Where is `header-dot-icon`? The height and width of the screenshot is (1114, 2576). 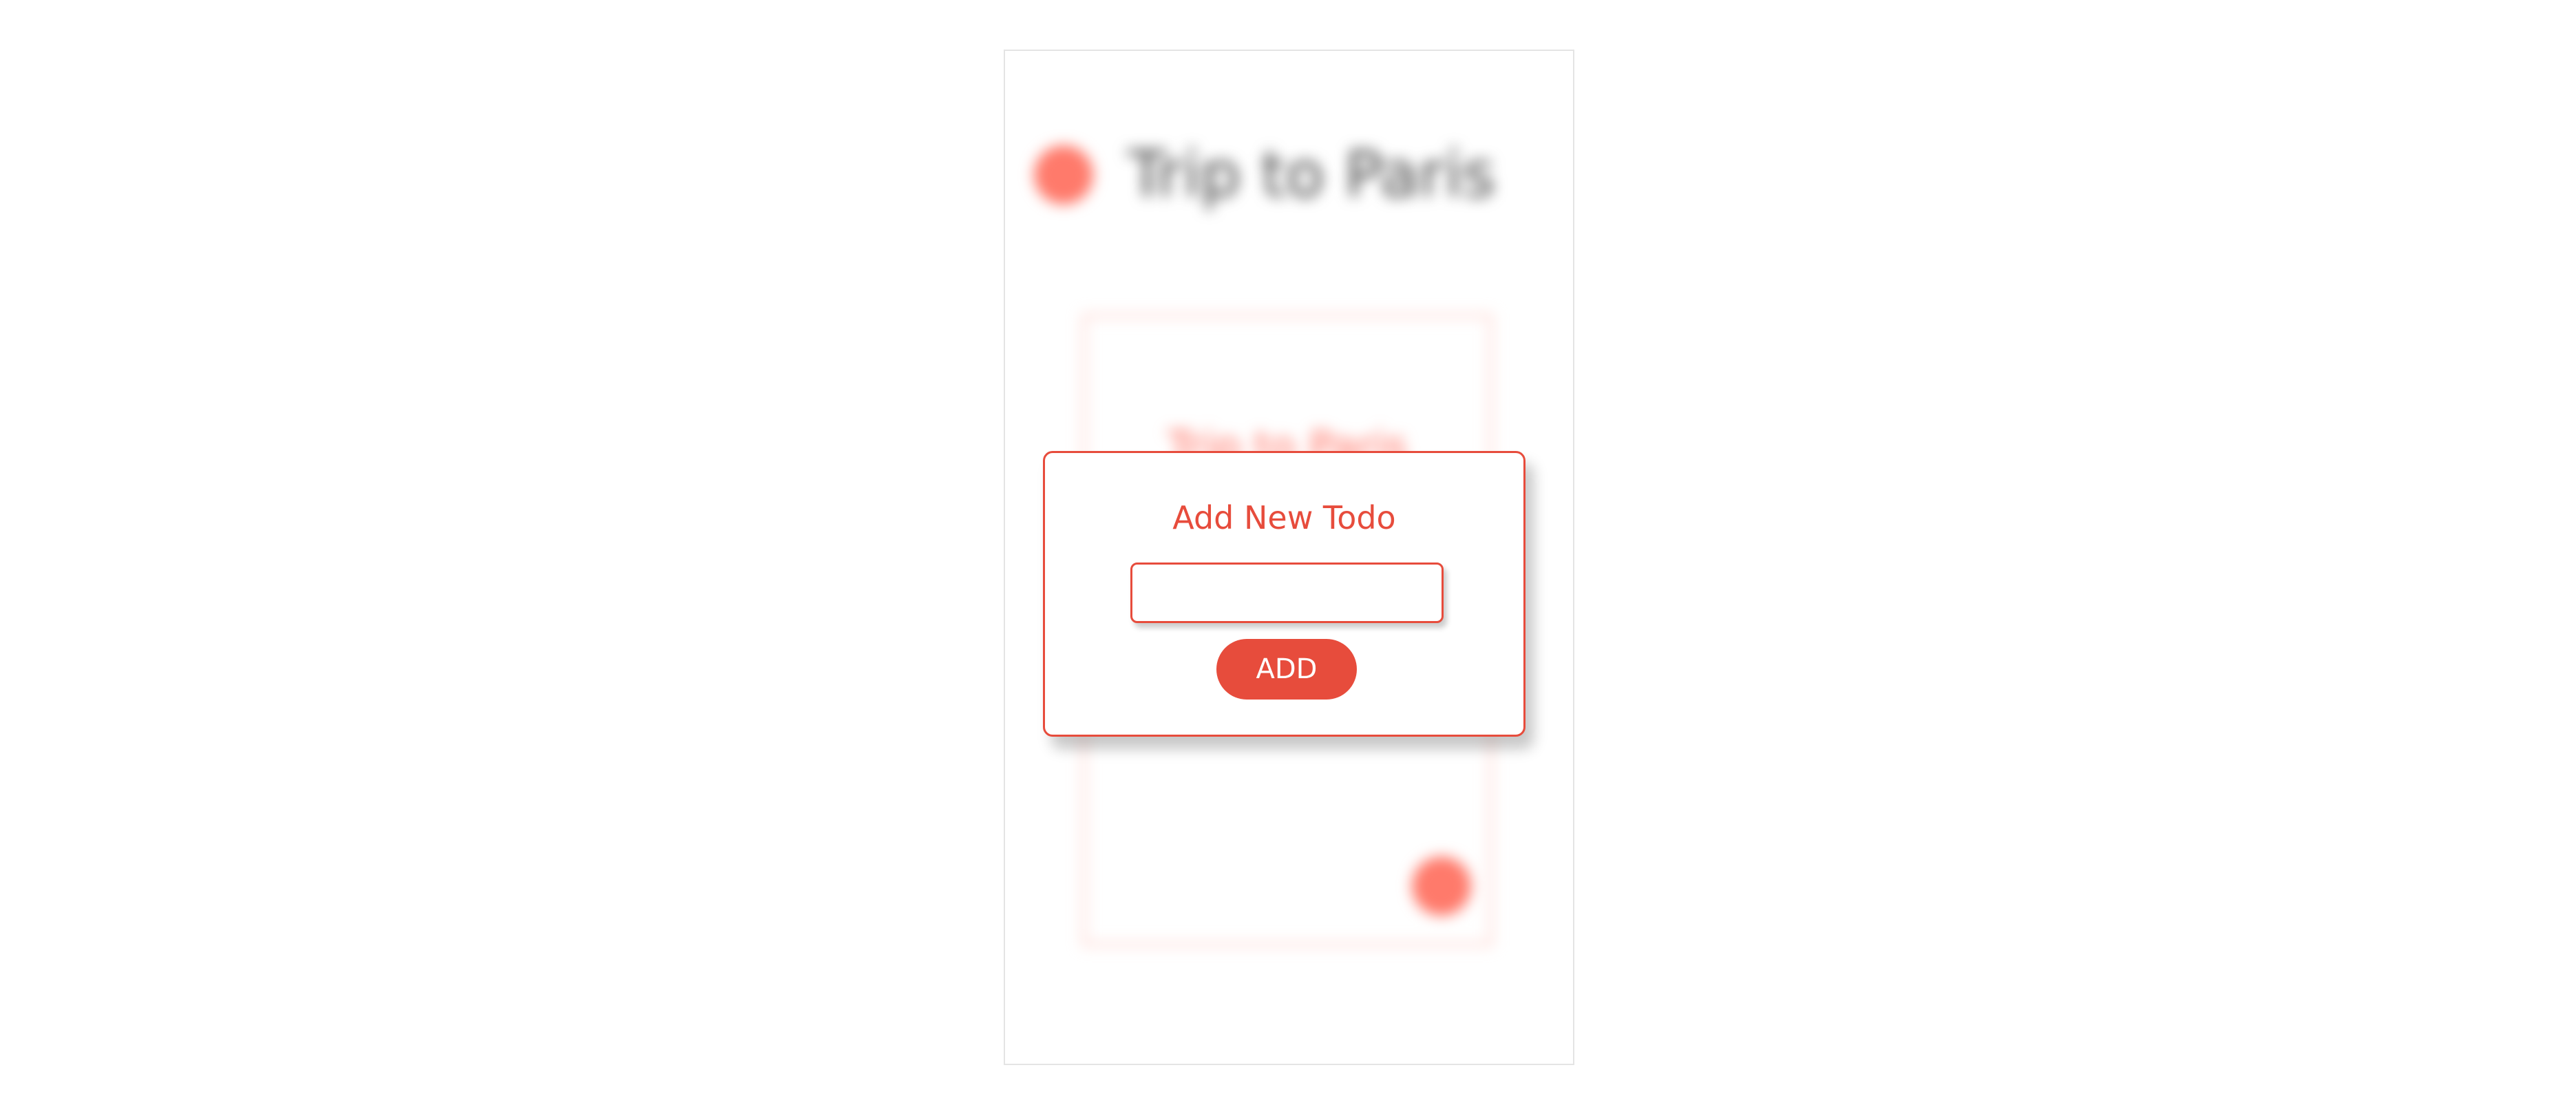 header-dot-icon is located at coordinates (1064, 174).